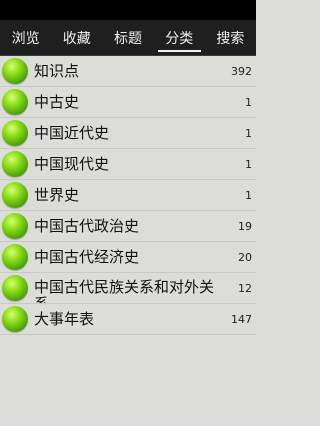  Describe the element at coordinates (241, 319) in the screenshot. I see `category-count: 147` at that location.